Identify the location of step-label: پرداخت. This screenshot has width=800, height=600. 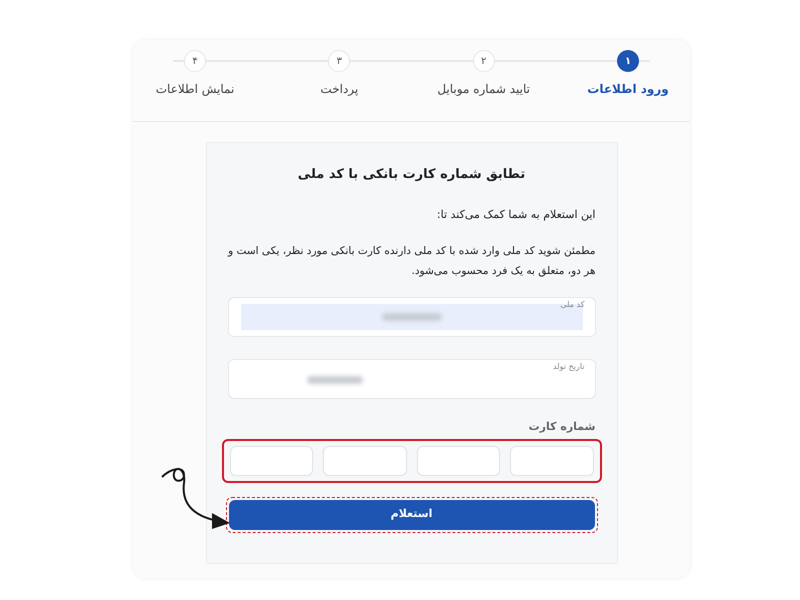
(339, 89).